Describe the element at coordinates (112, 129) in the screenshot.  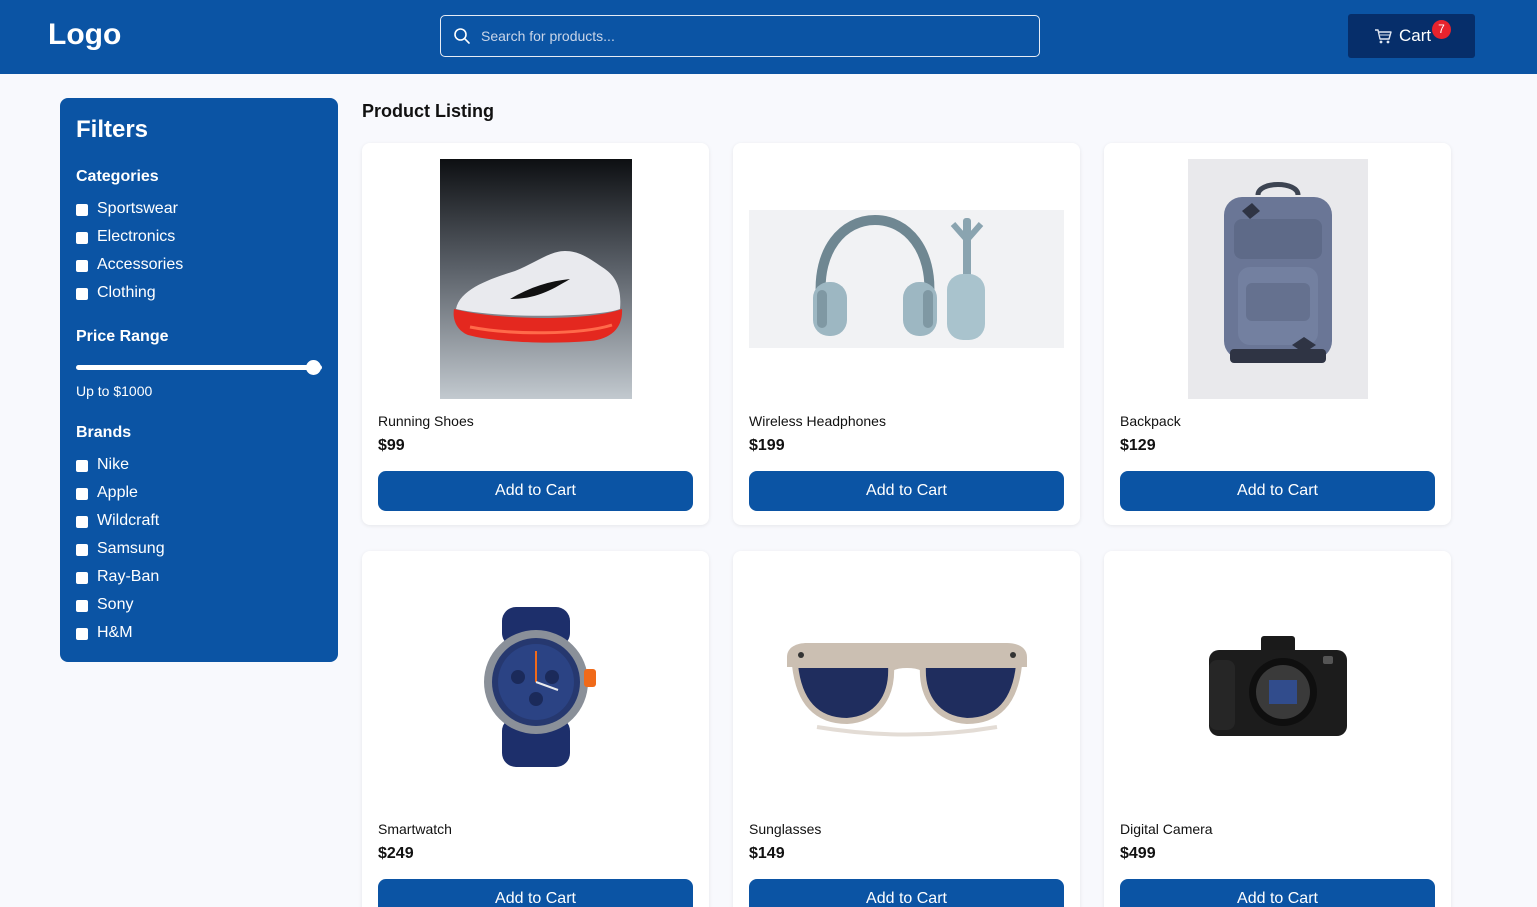
I see `filters-title: Filters` at that location.